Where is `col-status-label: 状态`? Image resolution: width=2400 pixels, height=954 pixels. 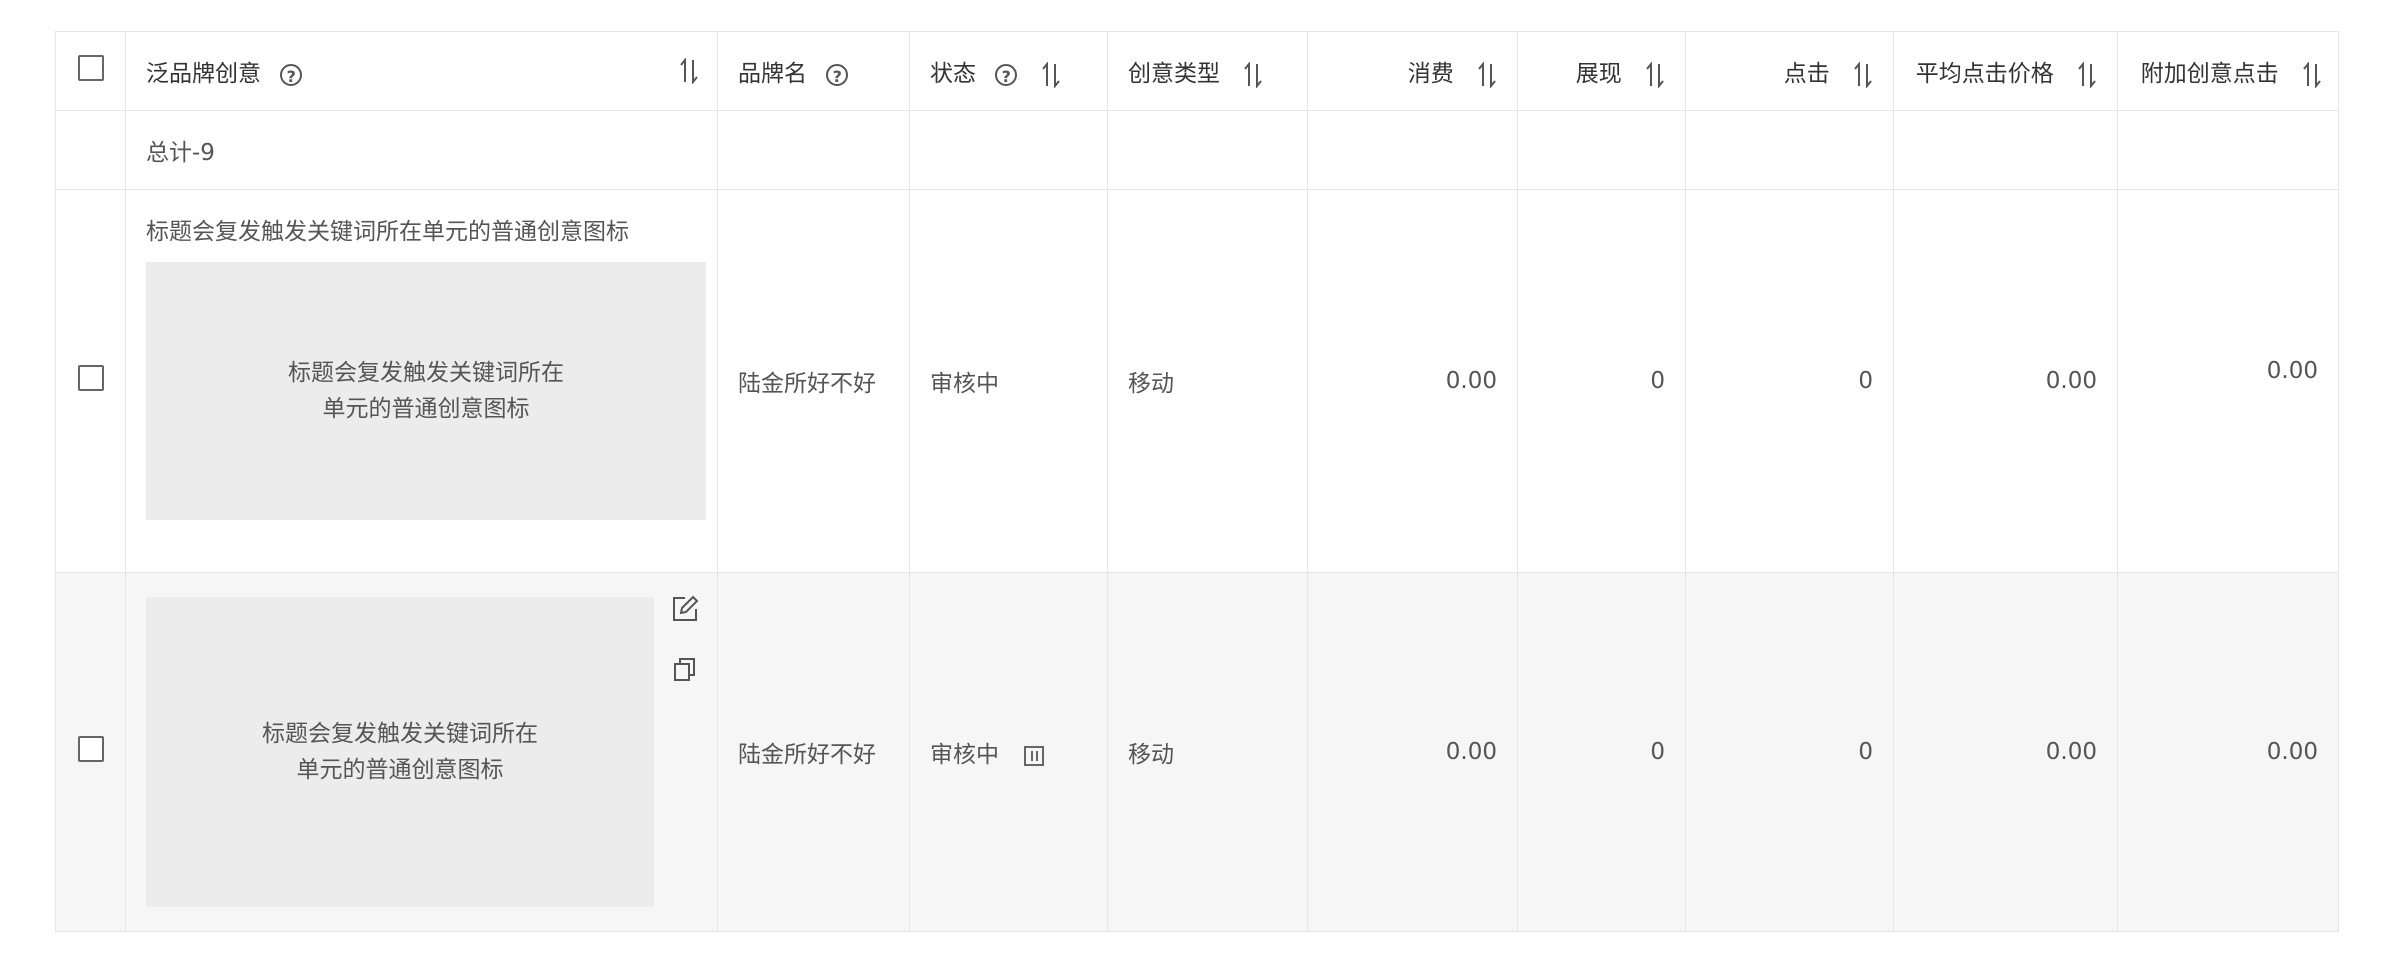
col-status-label: 状态 is located at coordinates (953, 74).